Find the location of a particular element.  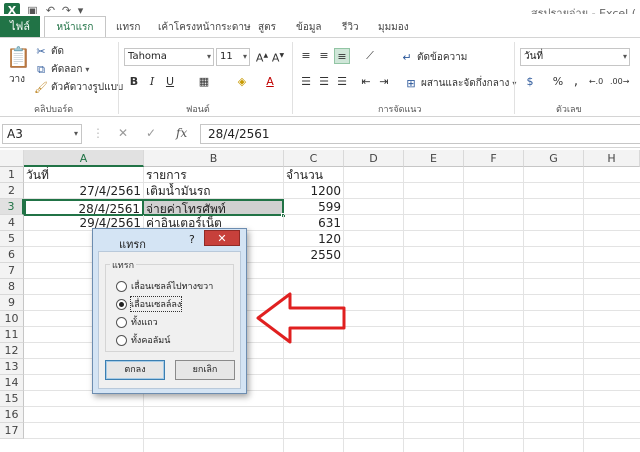

shrink-font-icon: A▼ is located at coordinates (278, 56).